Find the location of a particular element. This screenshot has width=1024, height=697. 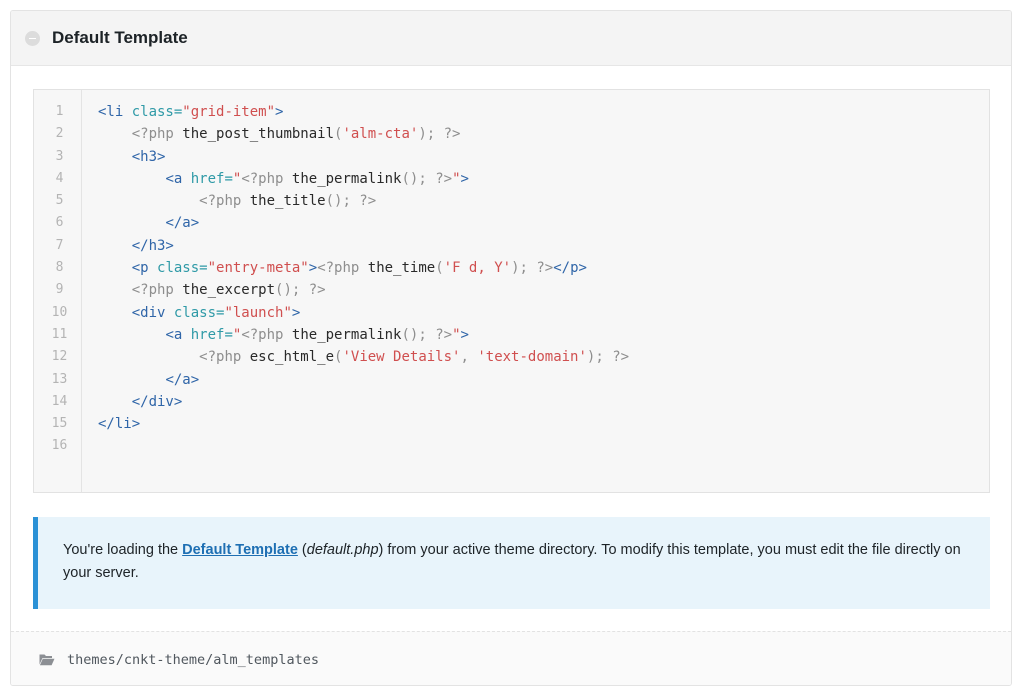

code-token: <h3> is located at coordinates (148, 156).